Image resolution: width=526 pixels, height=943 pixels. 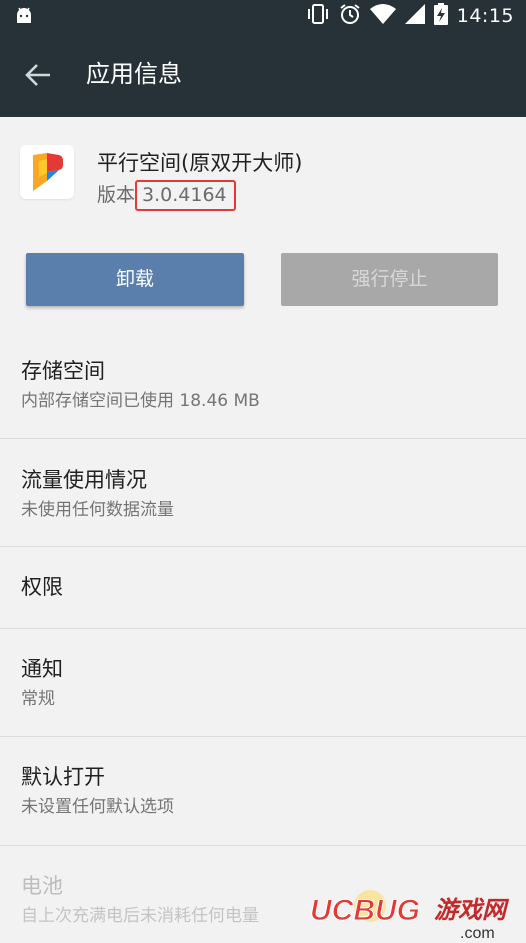 I want to click on app-version: 版本 3.0.4164, so click(x=166, y=195).